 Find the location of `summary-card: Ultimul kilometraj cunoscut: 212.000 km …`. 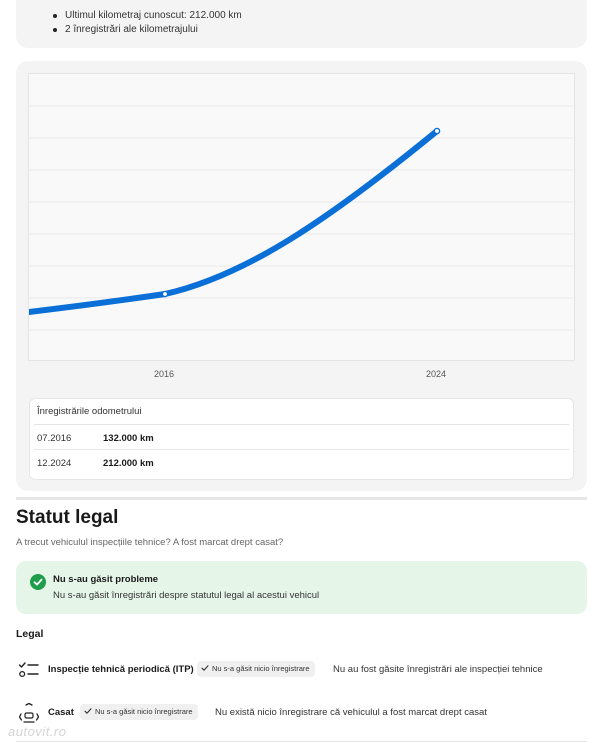

summary-card: Ultimul kilometraj cunoscut: 212.000 km … is located at coordinates (301, 24).